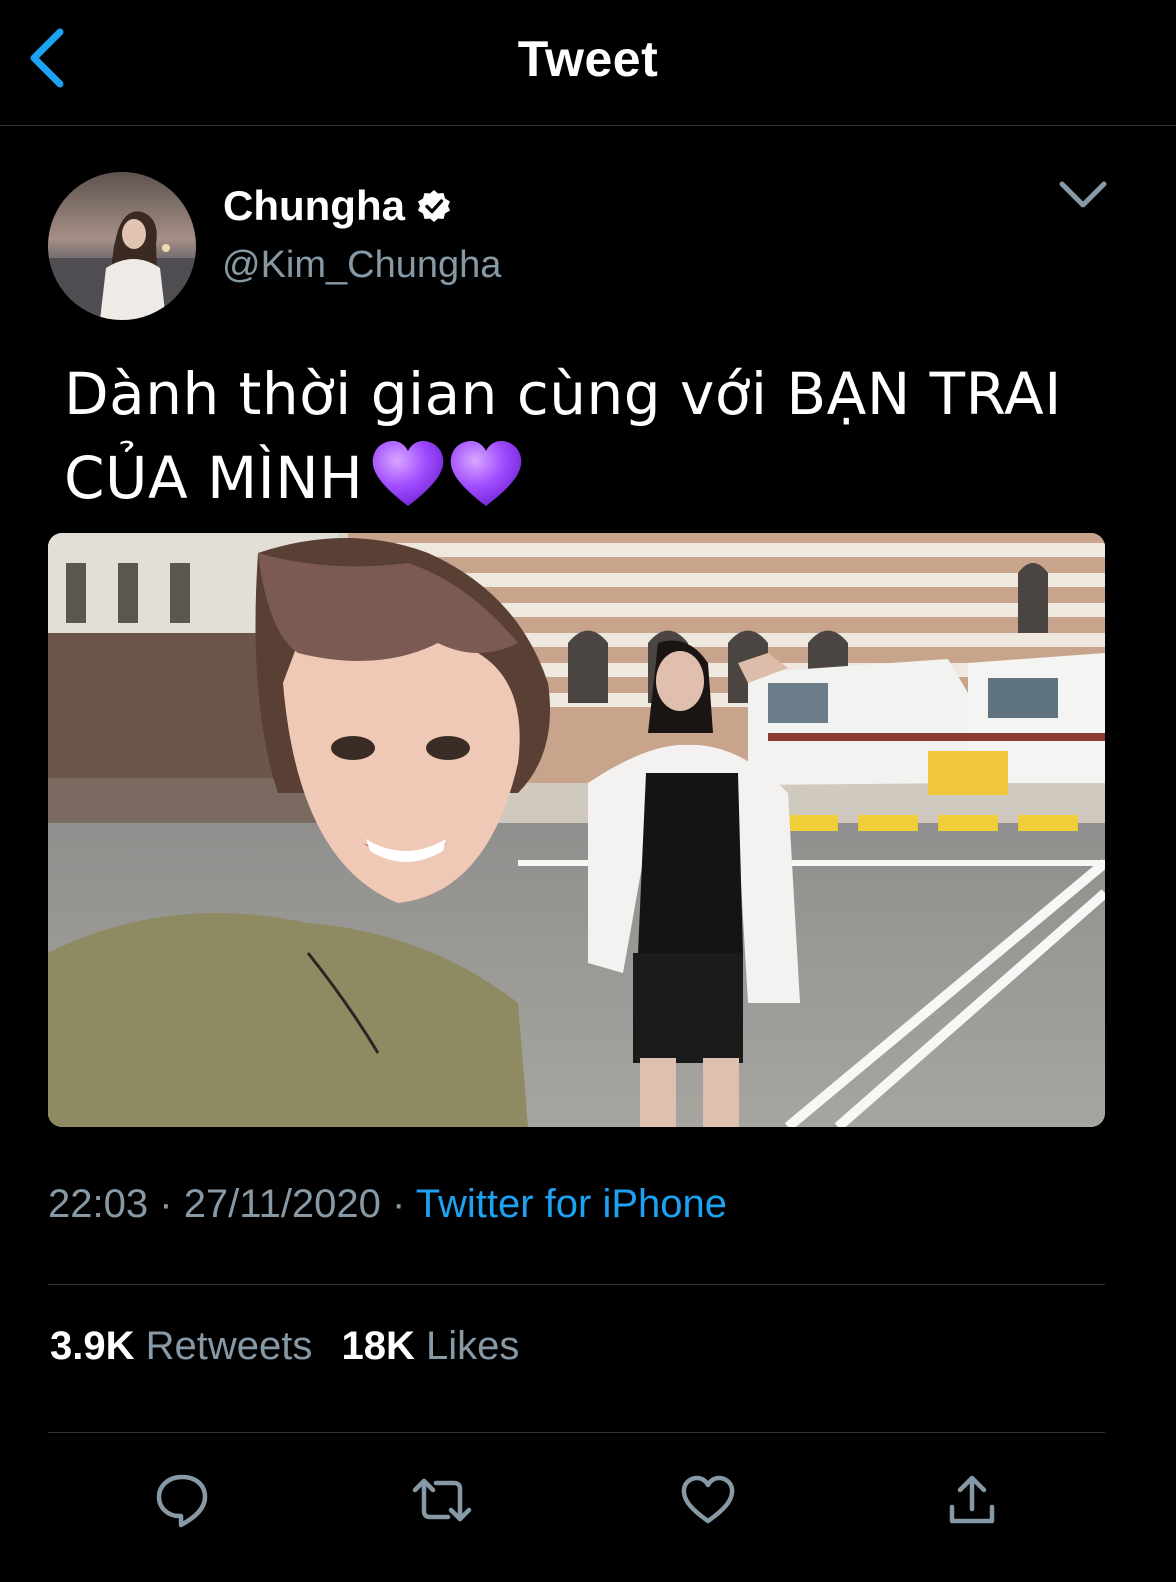  Describe the element at coordinates (92, 1346) in the screenshot. I see `retweets-count: 3.9K` at that location.